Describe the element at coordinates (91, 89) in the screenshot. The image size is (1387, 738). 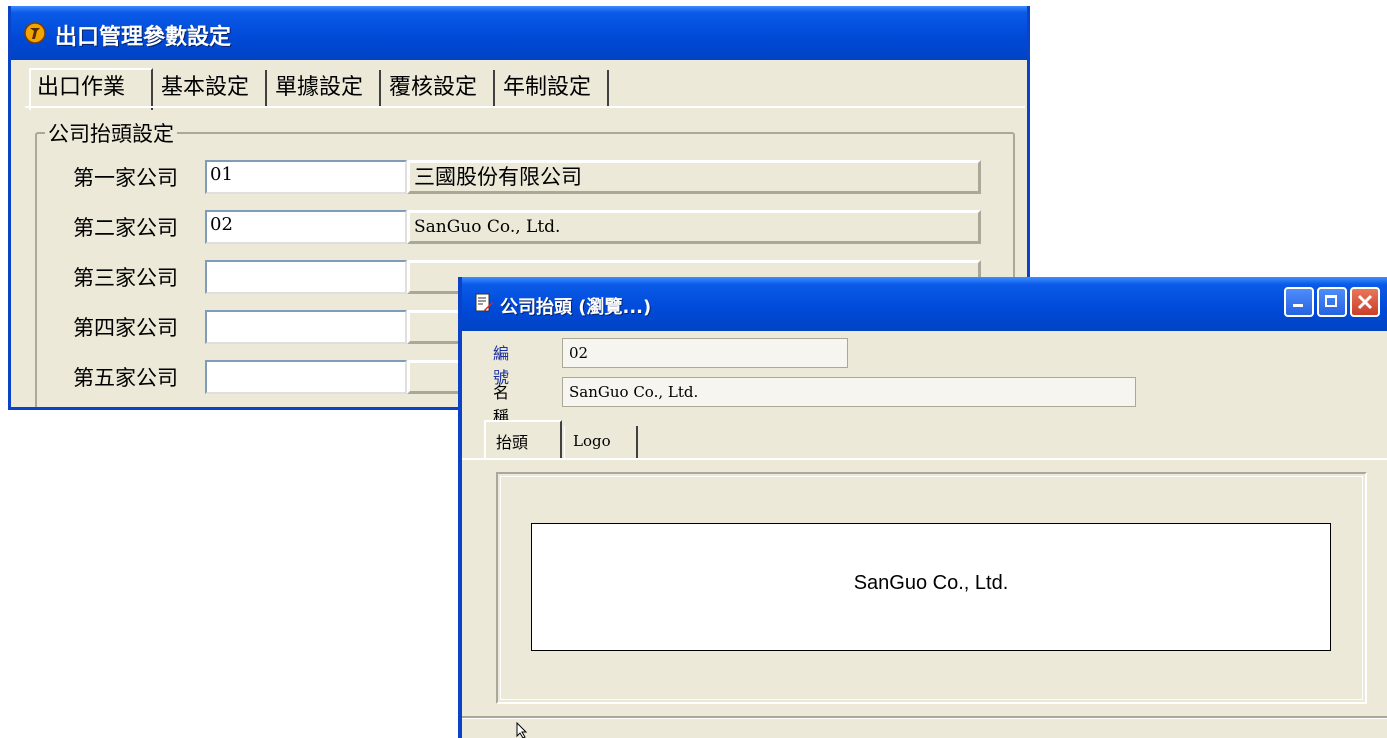
I see `tab-export-operation: 出口作業` at that location.